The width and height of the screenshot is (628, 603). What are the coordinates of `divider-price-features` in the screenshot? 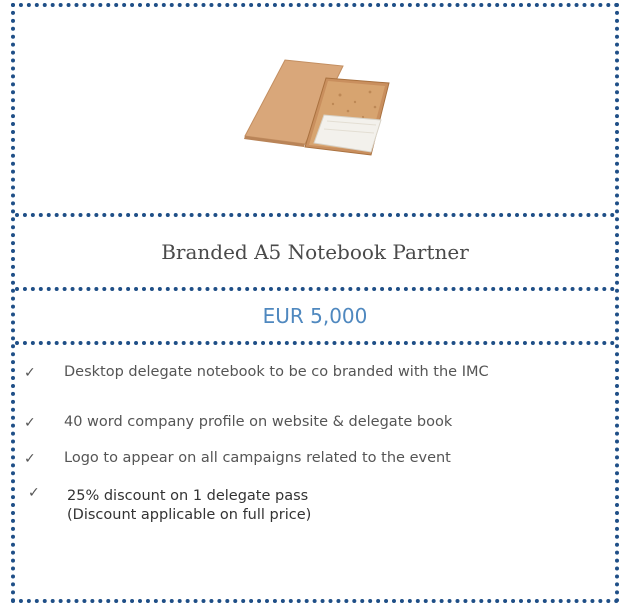 It's located at (315, 343).